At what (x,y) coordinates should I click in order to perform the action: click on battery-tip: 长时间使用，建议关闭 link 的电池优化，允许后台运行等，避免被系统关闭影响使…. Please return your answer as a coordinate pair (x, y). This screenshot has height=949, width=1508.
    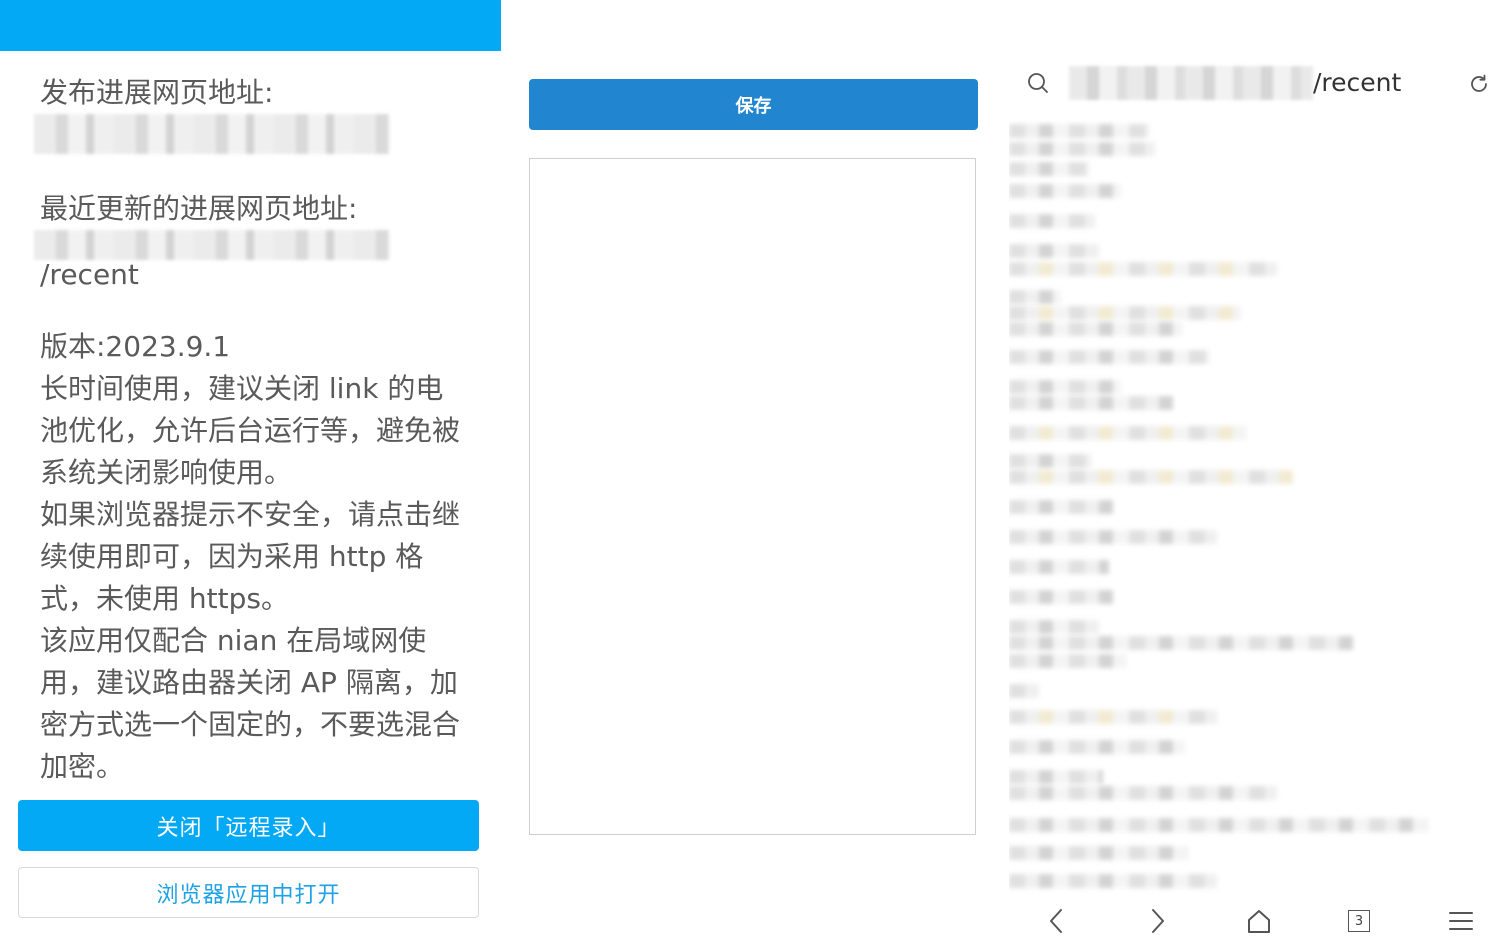
    Looking at the image, I should click on (250, 430).